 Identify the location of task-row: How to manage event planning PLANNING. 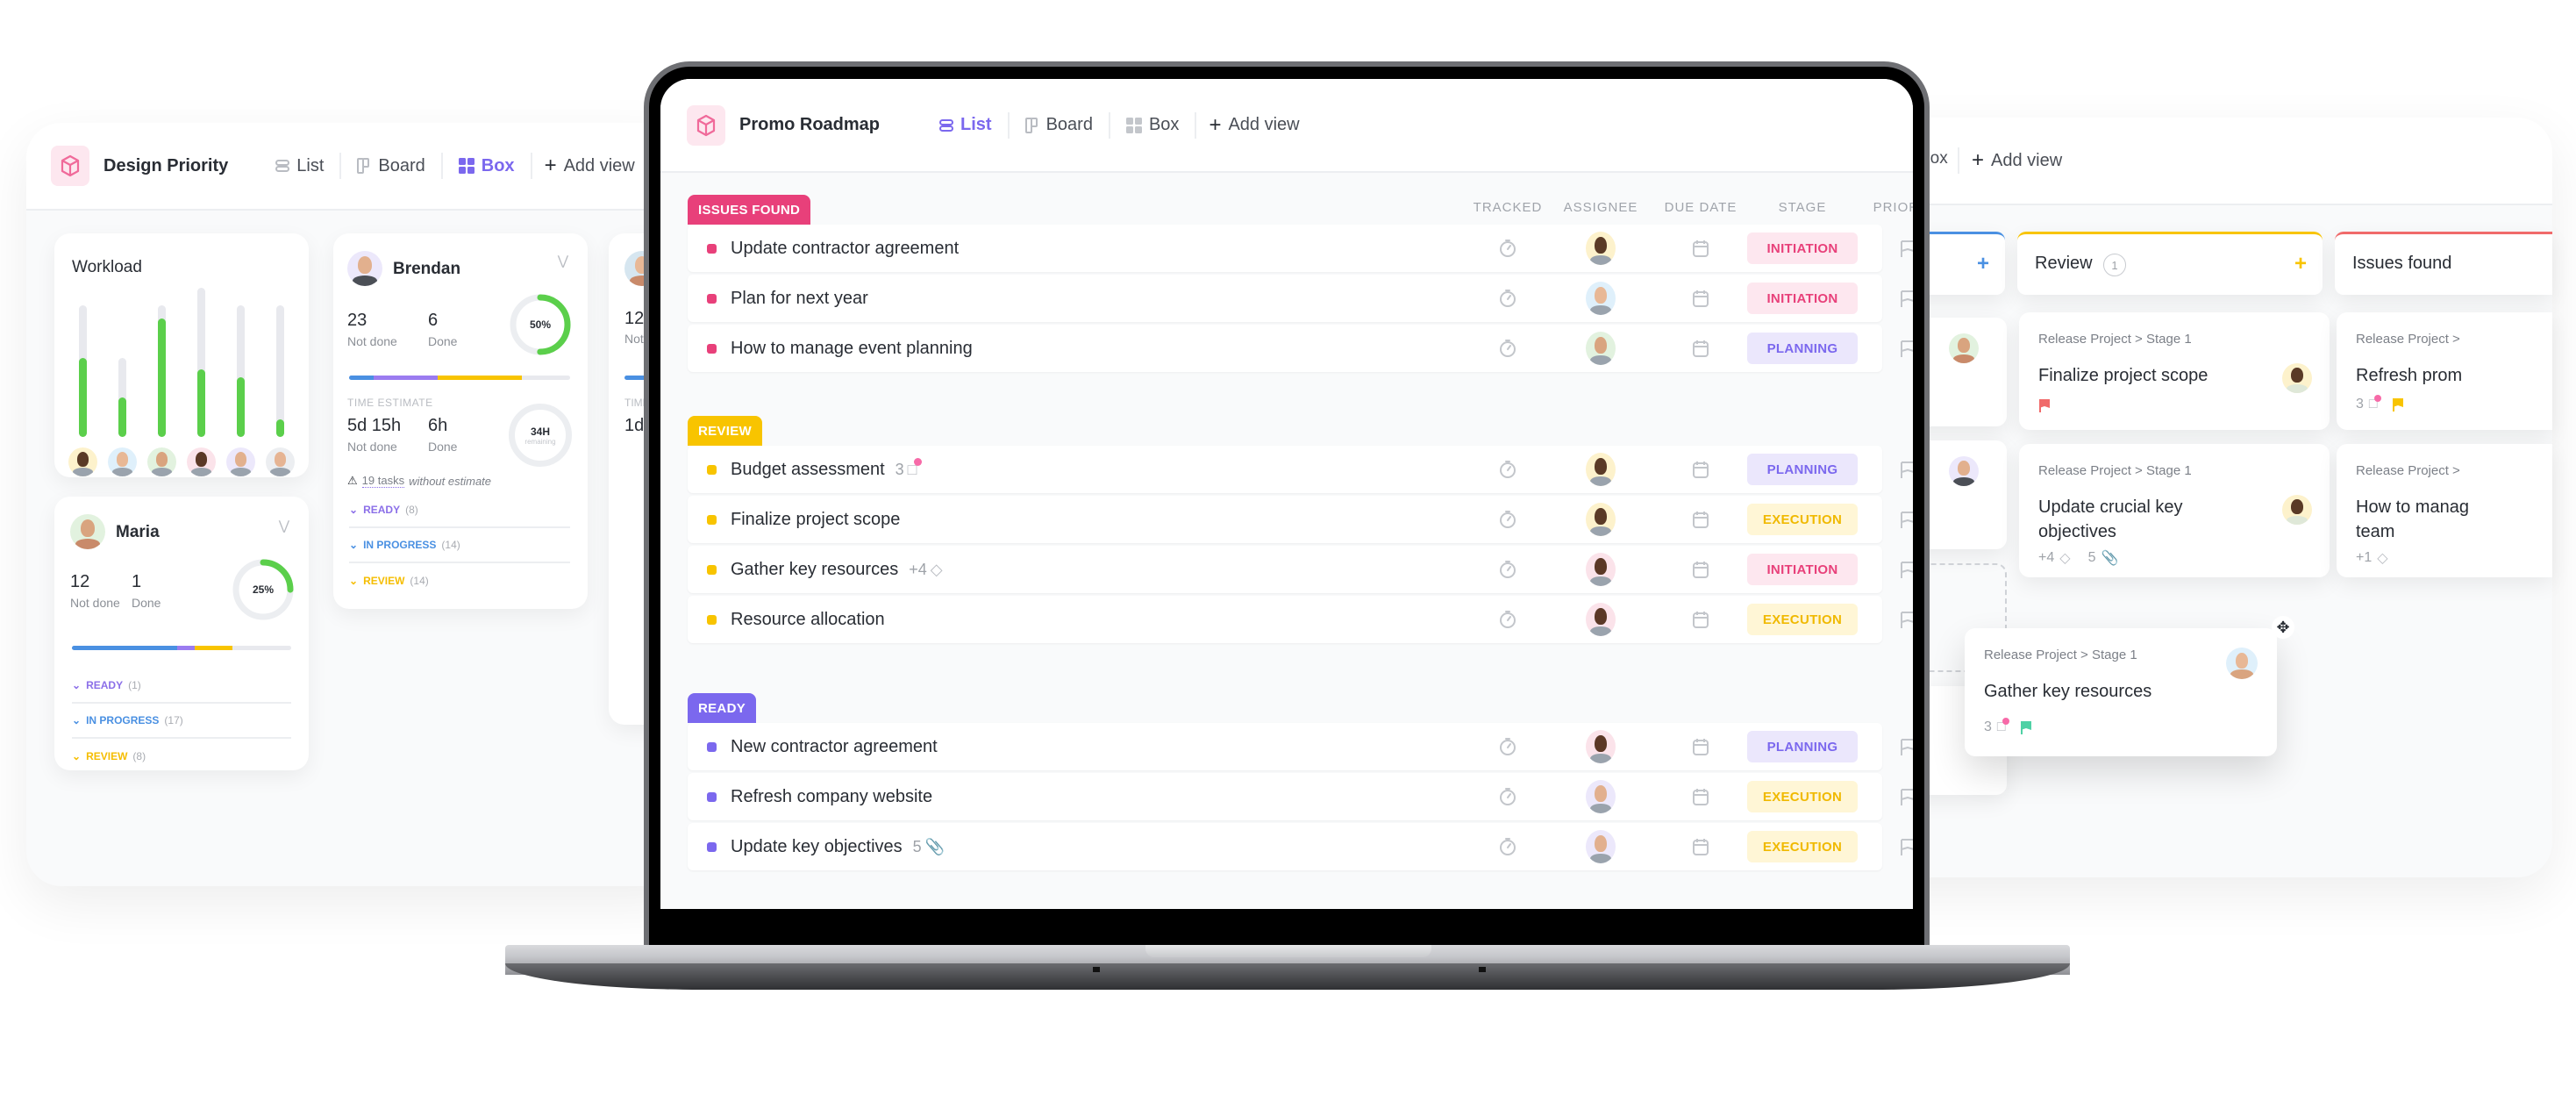
(1300, 348).